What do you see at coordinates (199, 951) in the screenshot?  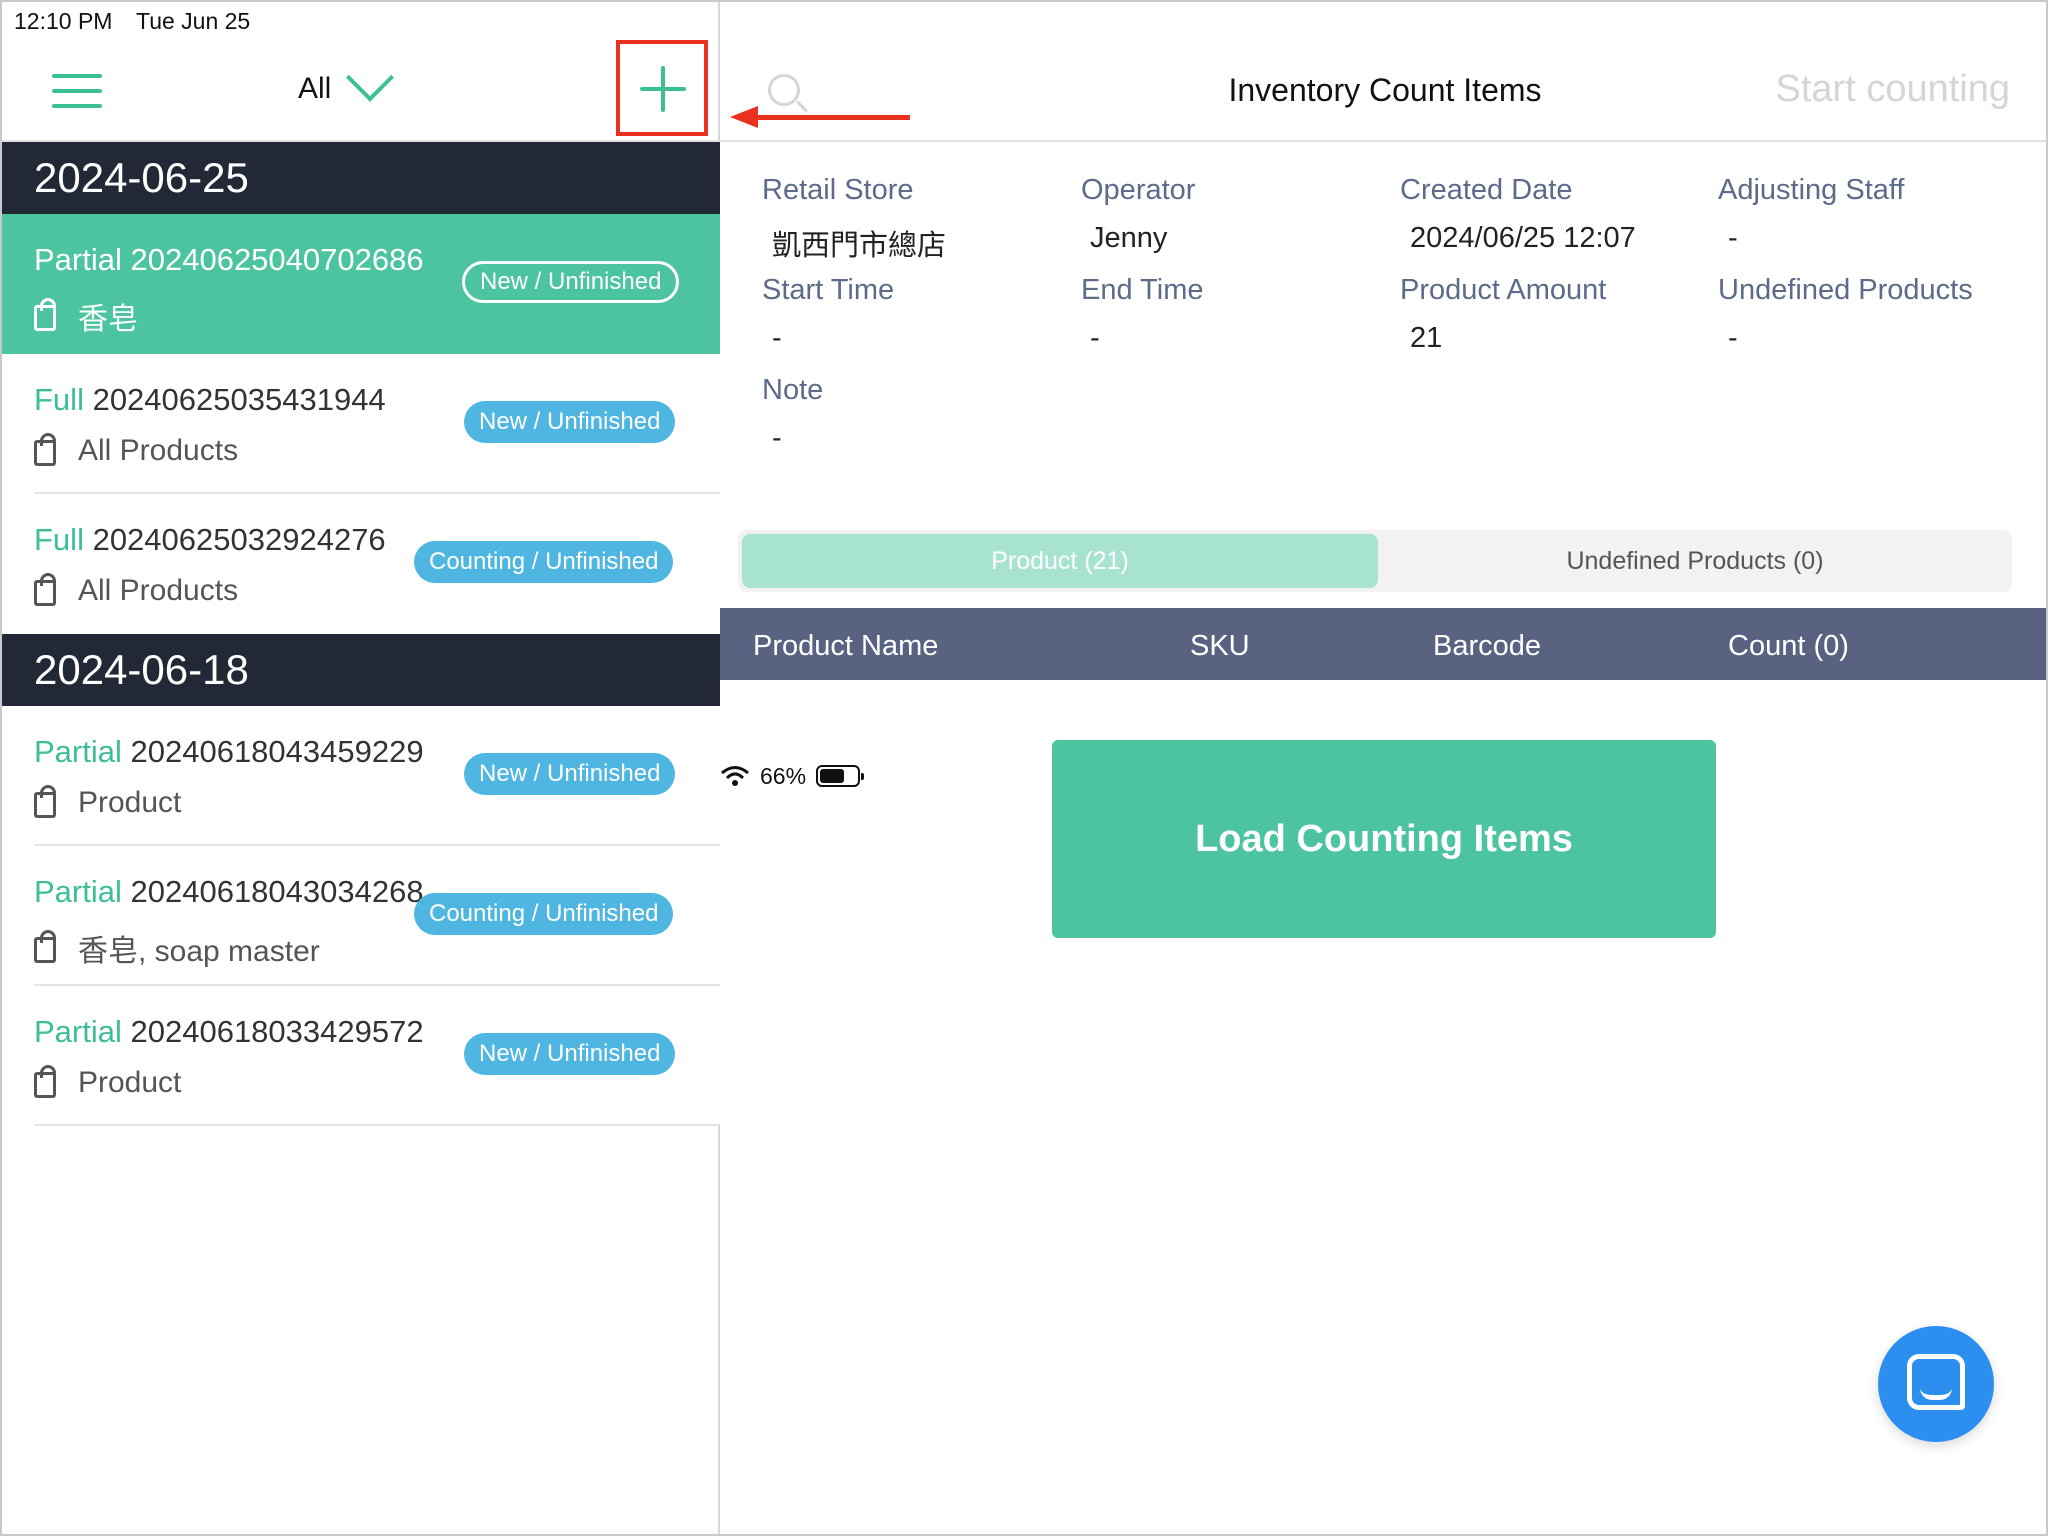 I see `item-products: 香皂, soap master` at bounding box center [199, 951].